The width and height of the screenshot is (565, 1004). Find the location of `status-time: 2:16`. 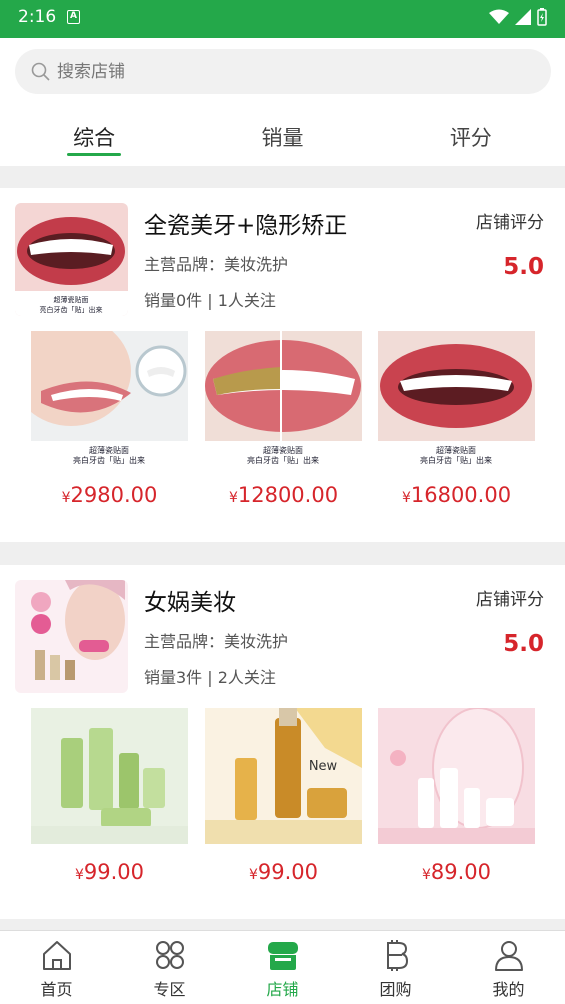

status-time: 2:16 is located at coordinates (37, 17).